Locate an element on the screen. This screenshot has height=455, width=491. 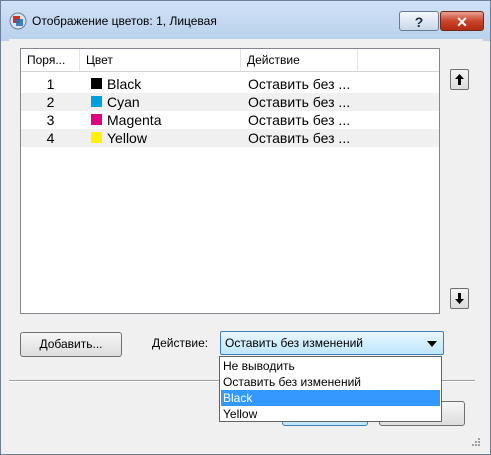
row-color-name: Cyan is located at coordinates (123, 102).